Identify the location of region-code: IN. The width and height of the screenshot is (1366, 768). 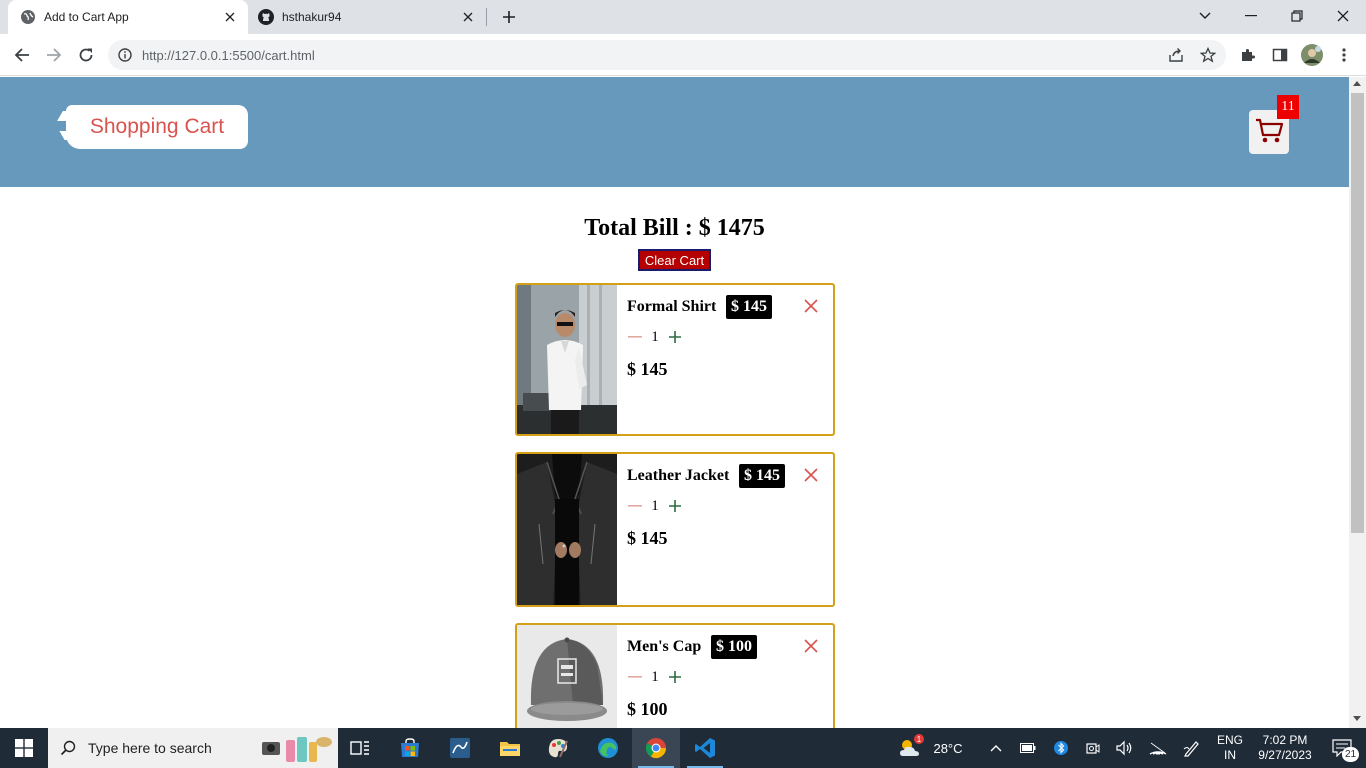
(1230, 755).